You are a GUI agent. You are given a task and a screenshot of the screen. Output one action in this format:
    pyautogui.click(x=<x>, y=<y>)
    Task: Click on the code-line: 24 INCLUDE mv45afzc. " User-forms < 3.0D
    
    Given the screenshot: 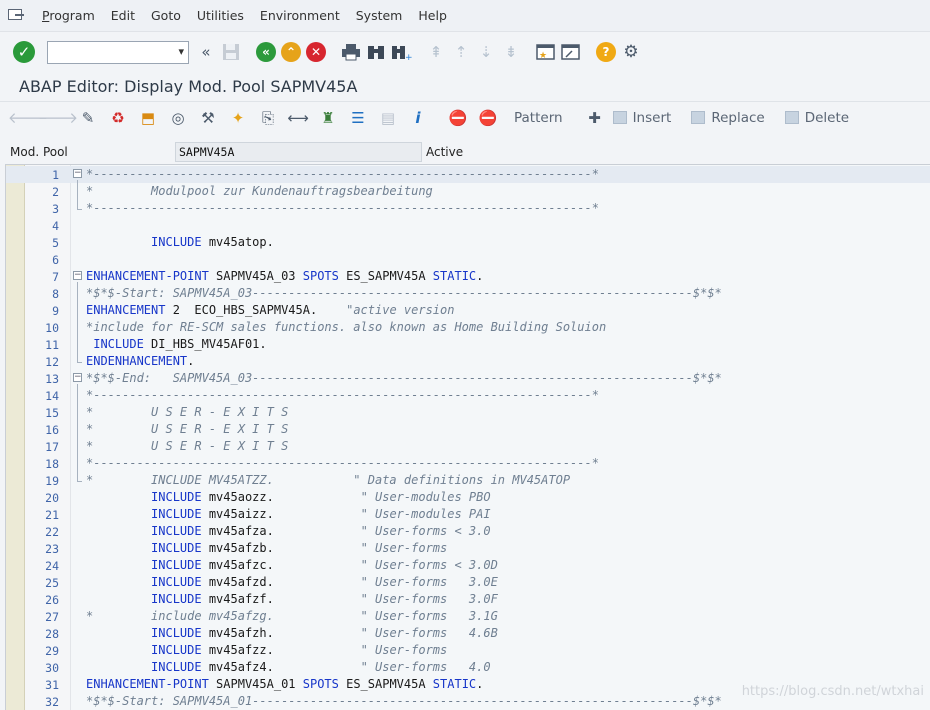 What is the action you would take?
    pyautogui.click(x=468, y=565)
    